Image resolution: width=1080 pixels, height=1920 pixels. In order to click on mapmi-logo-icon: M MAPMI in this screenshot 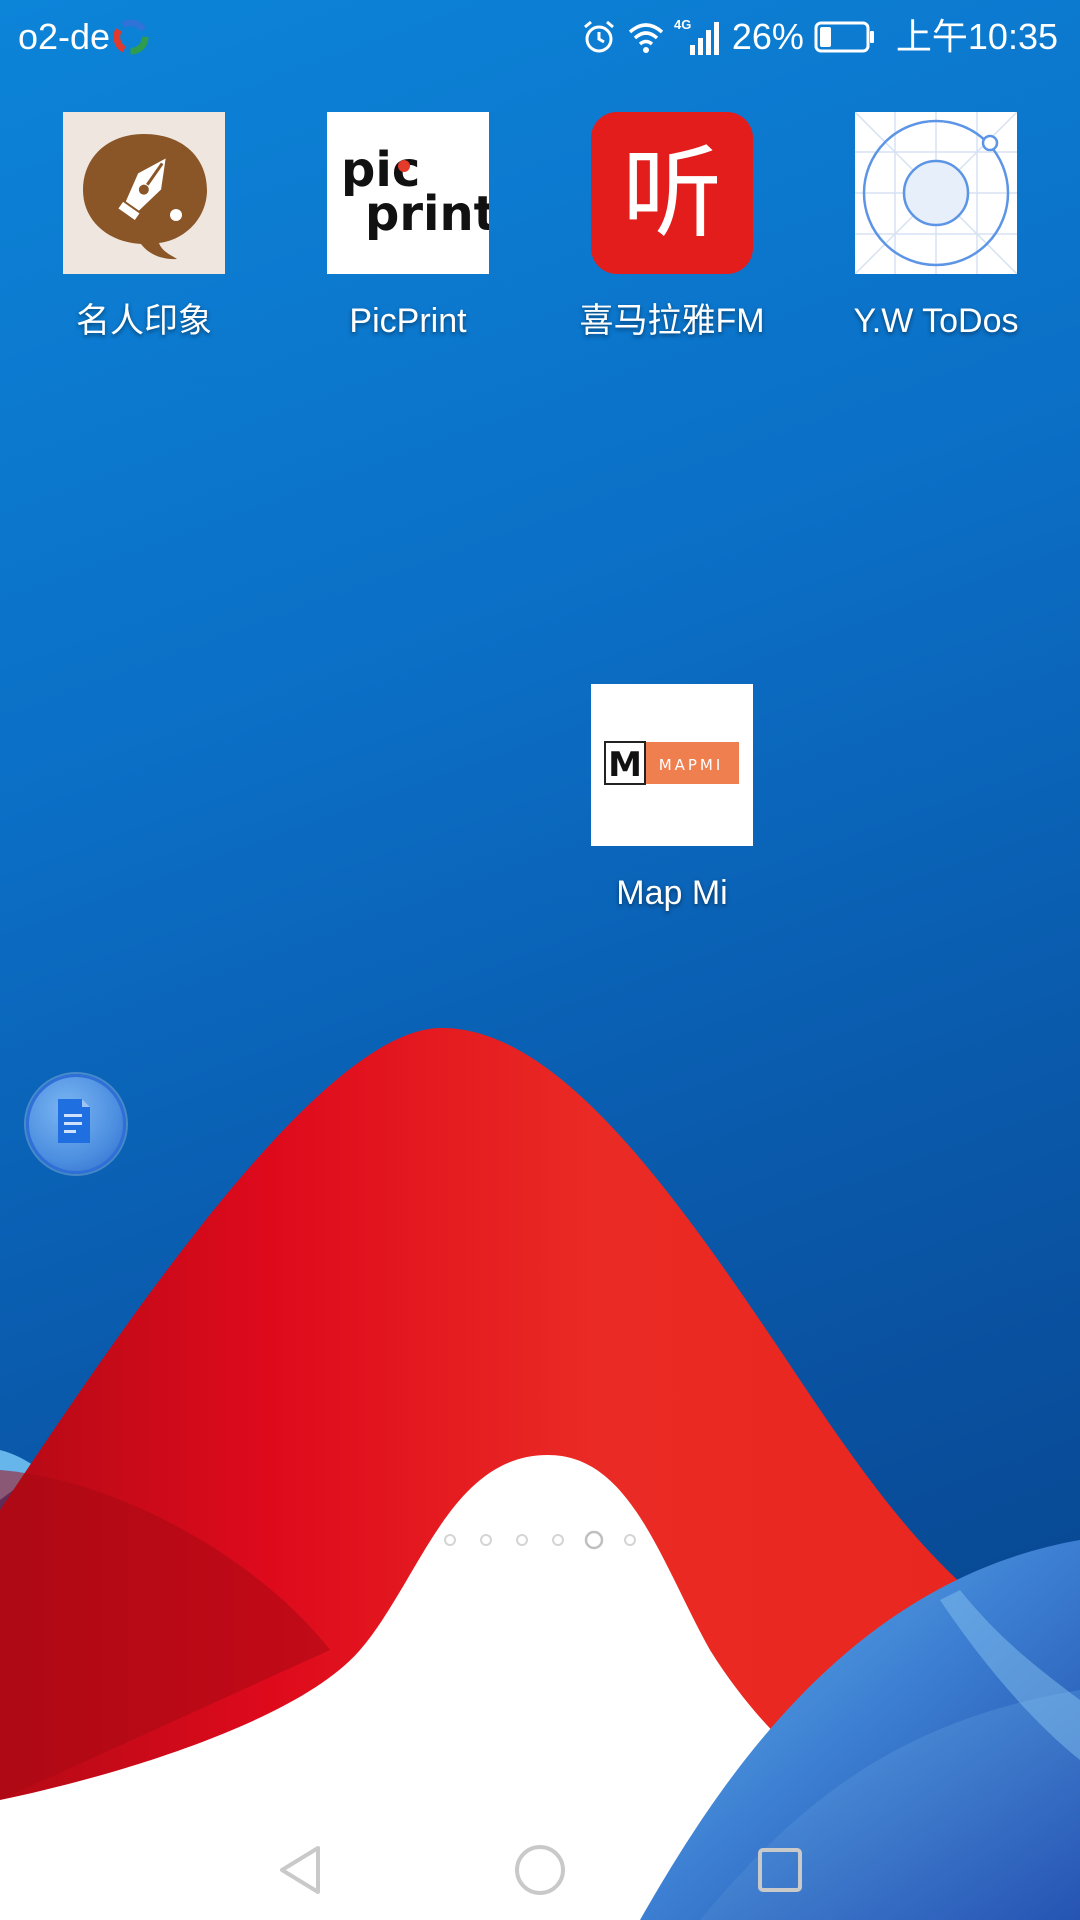, I will do `click(672, 765)`.